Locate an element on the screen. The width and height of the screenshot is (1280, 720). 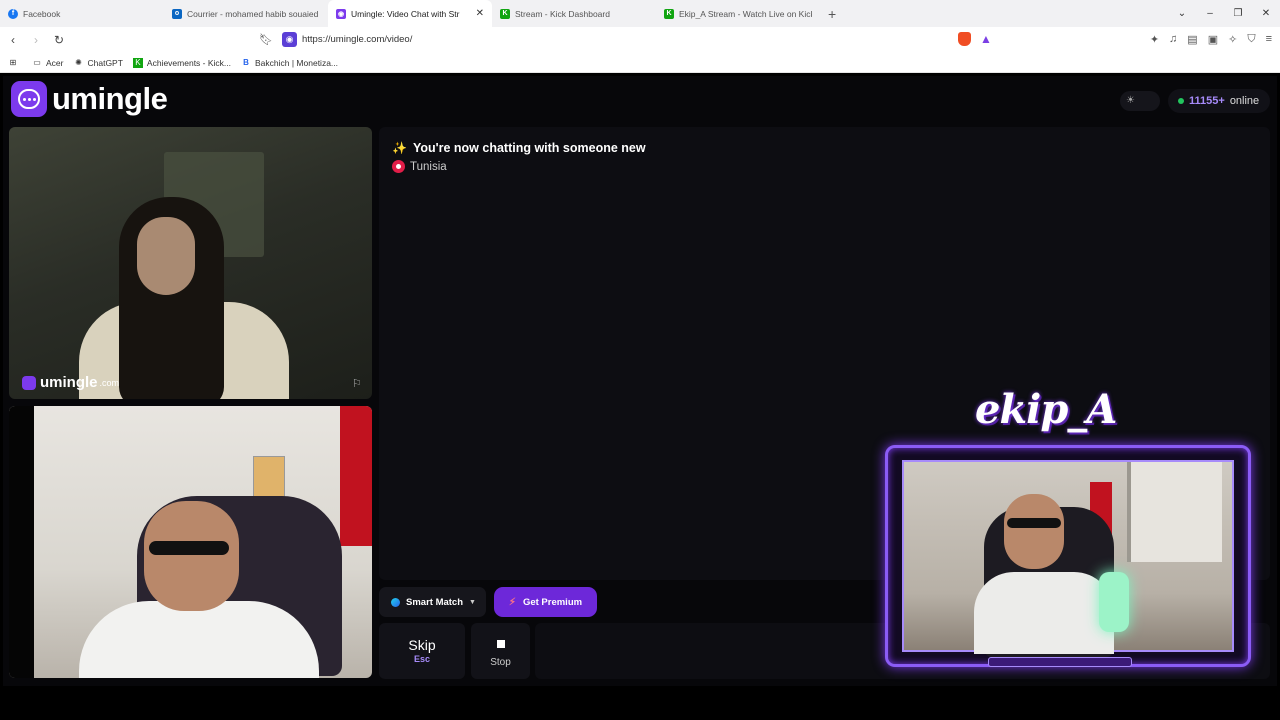
online-status-dot is located at coordinates (1181, 101).